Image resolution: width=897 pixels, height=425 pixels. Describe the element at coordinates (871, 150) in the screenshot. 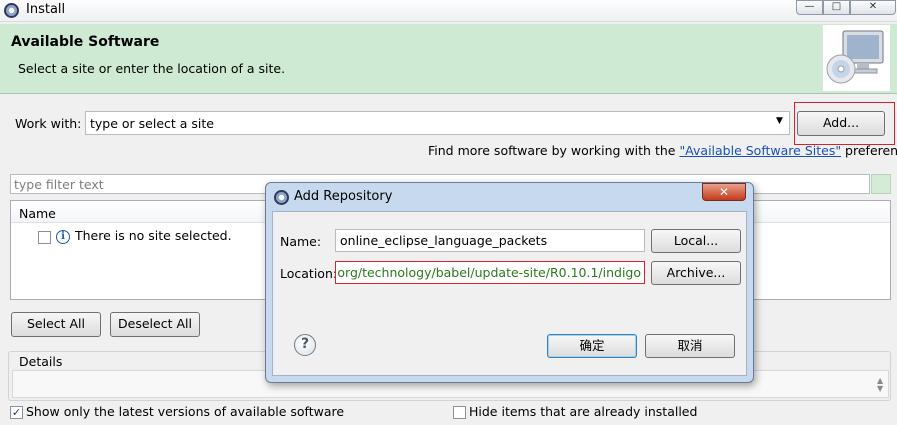

I see `find-more-suffix: preferences.` at that location.